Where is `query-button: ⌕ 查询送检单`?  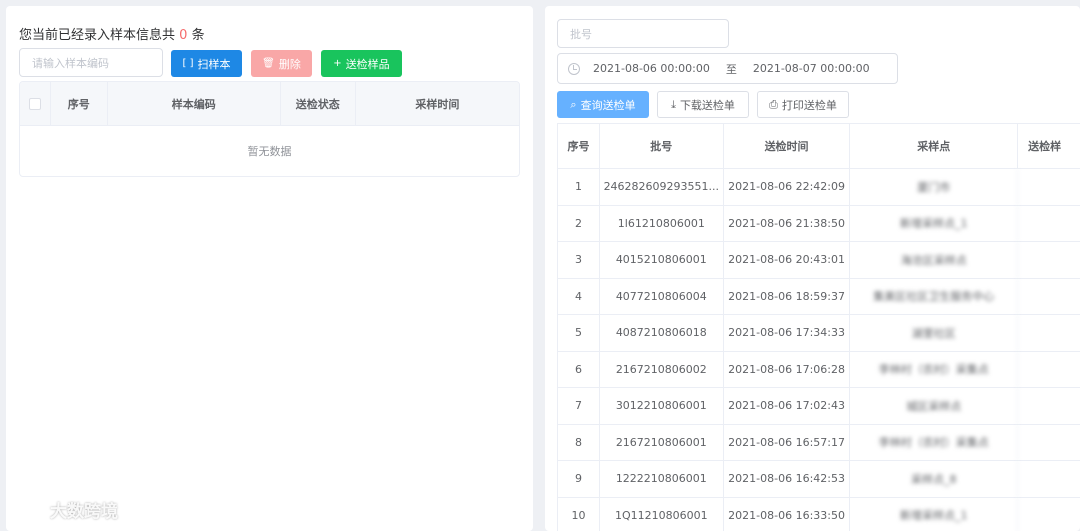 query-button: ⌕ 查询送检单 is located at coordinates (603, 104).